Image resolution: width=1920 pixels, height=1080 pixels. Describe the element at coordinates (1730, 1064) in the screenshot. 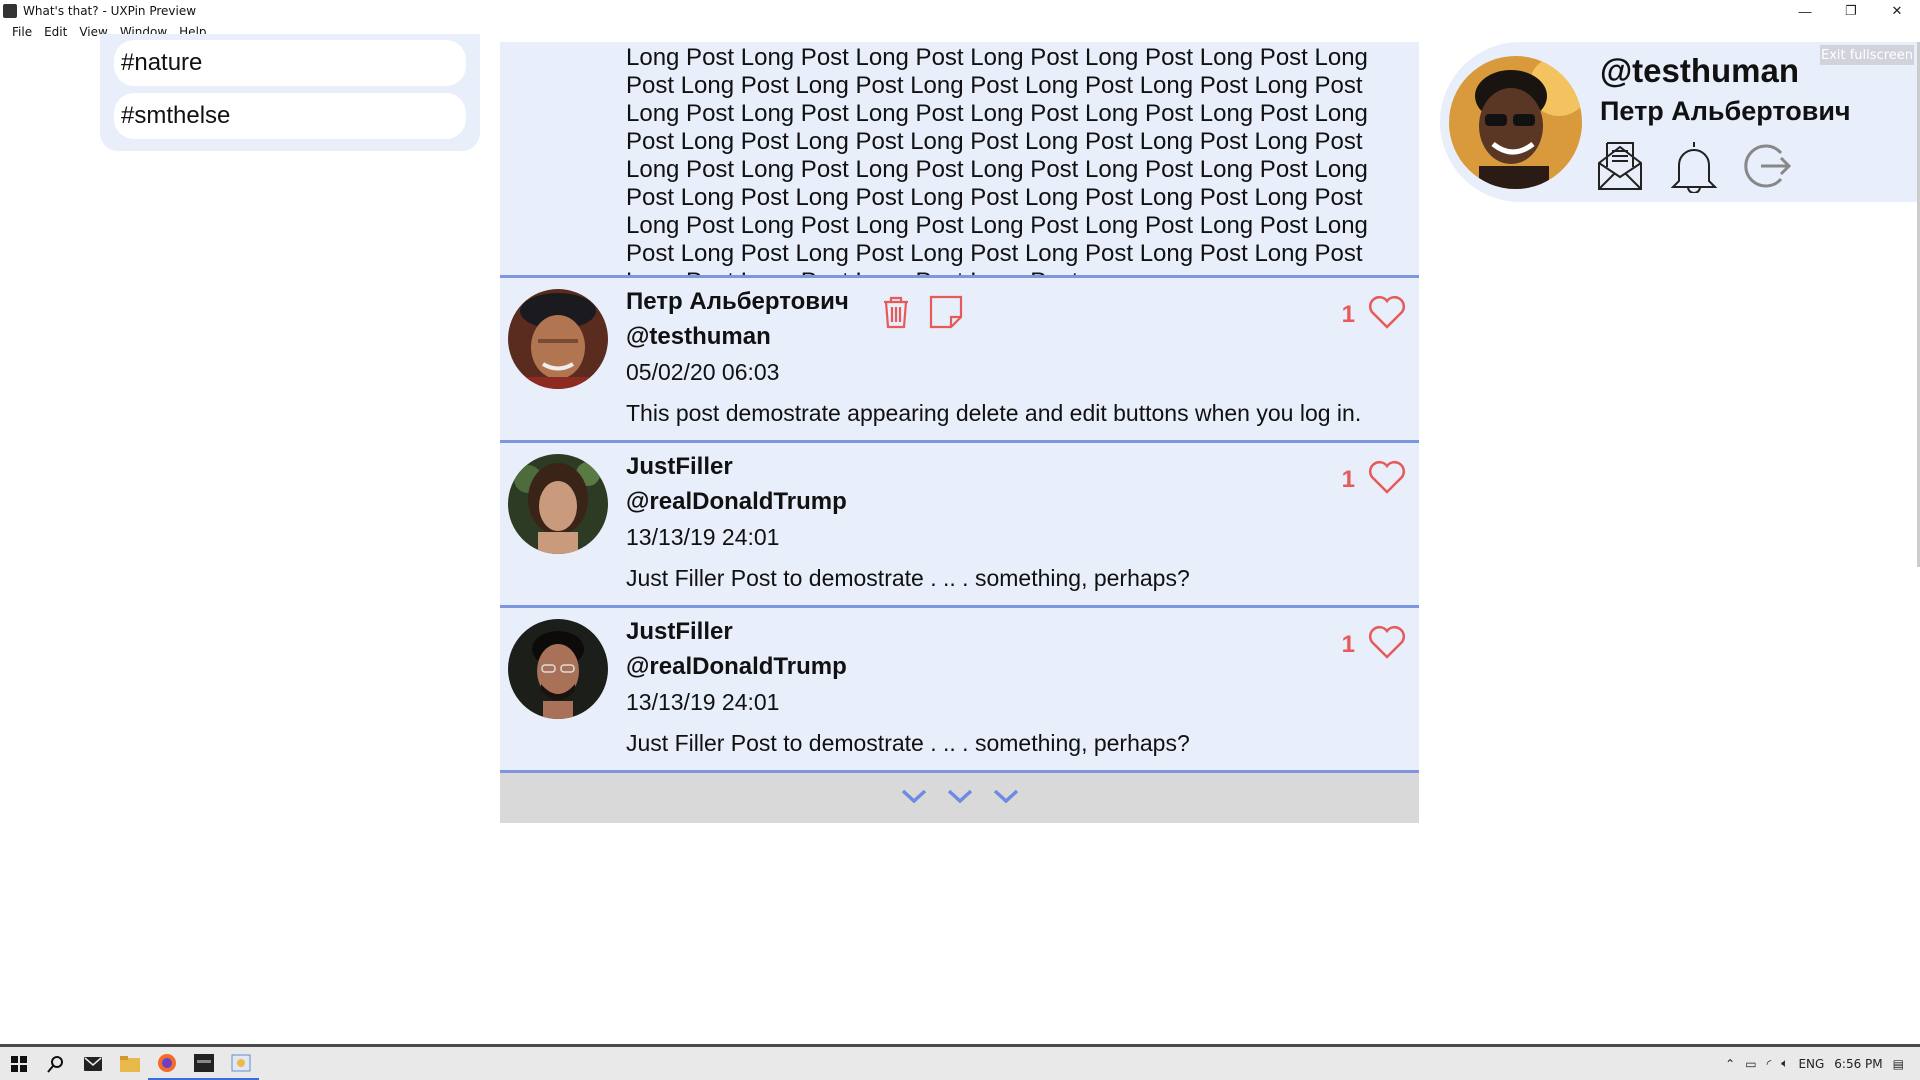

I see `chevron-up-icon: ⌃` at that location.